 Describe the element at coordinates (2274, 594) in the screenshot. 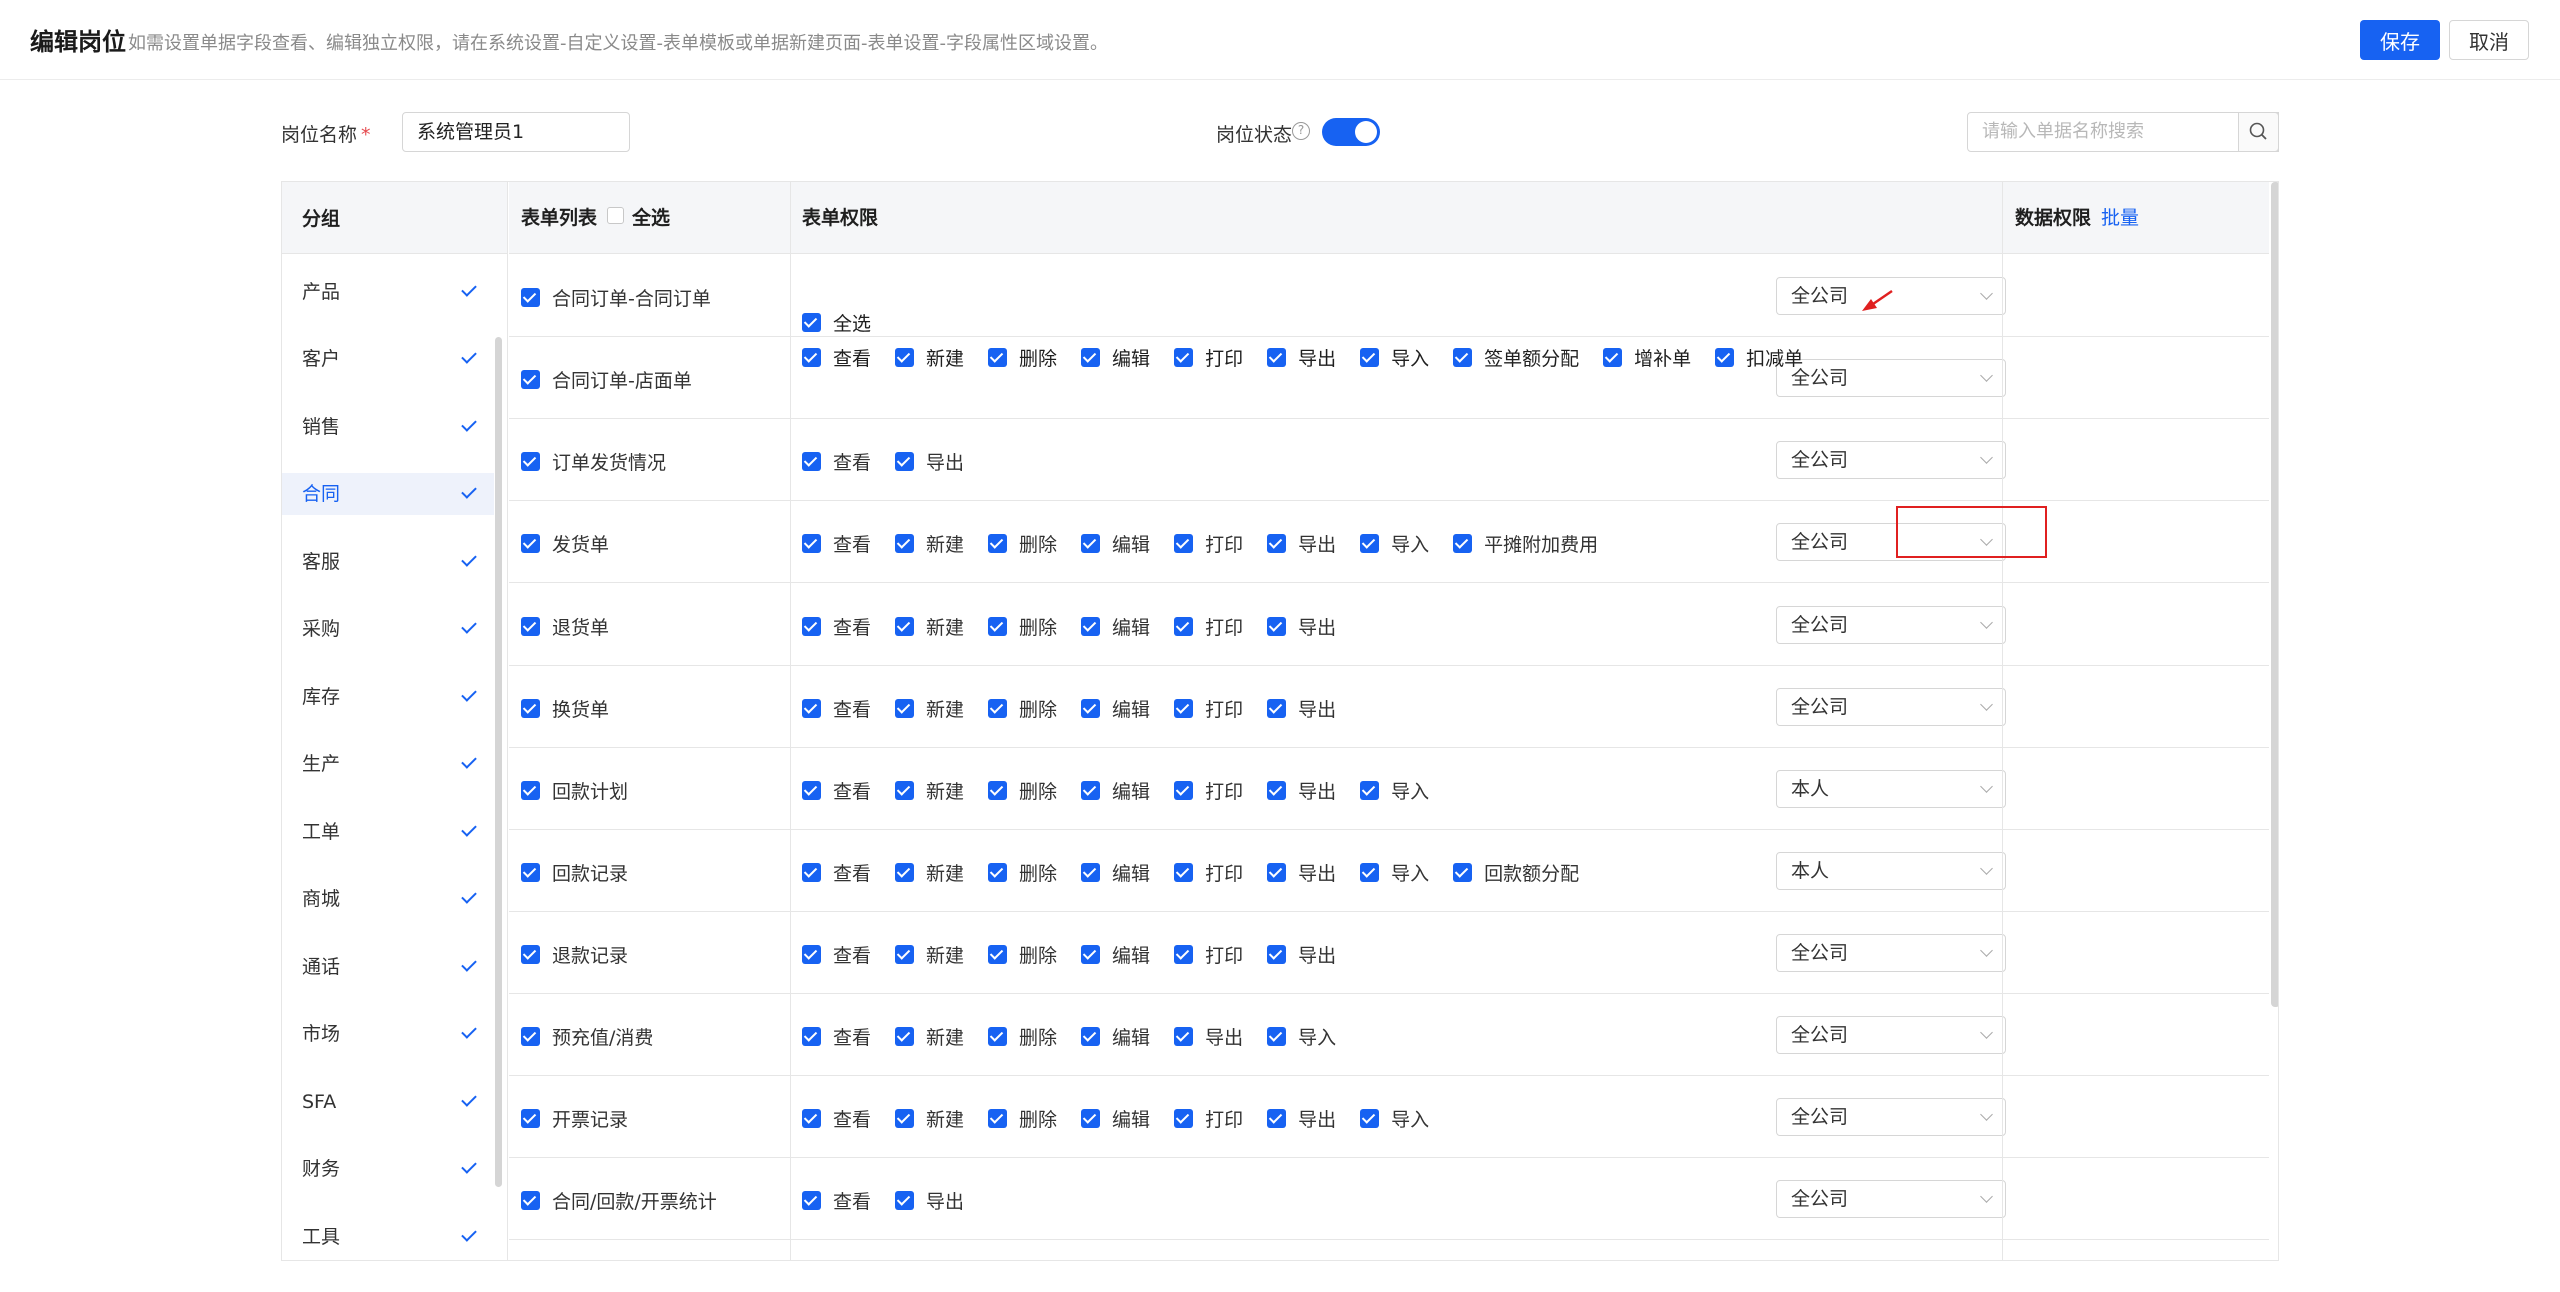

I see `table-scrollbar` at that location.